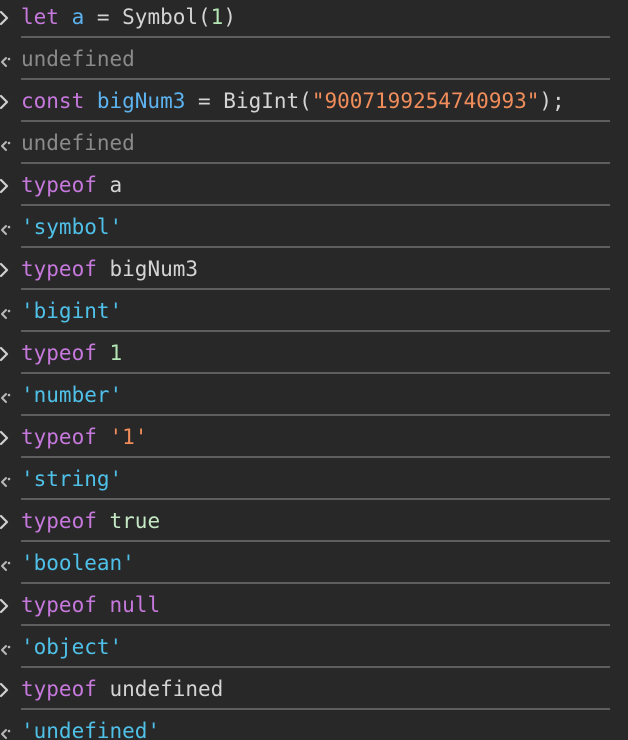 Image resolution: width=628 pixels, height=740 pixels. I want to click on code-token: let, so click(46, 17).